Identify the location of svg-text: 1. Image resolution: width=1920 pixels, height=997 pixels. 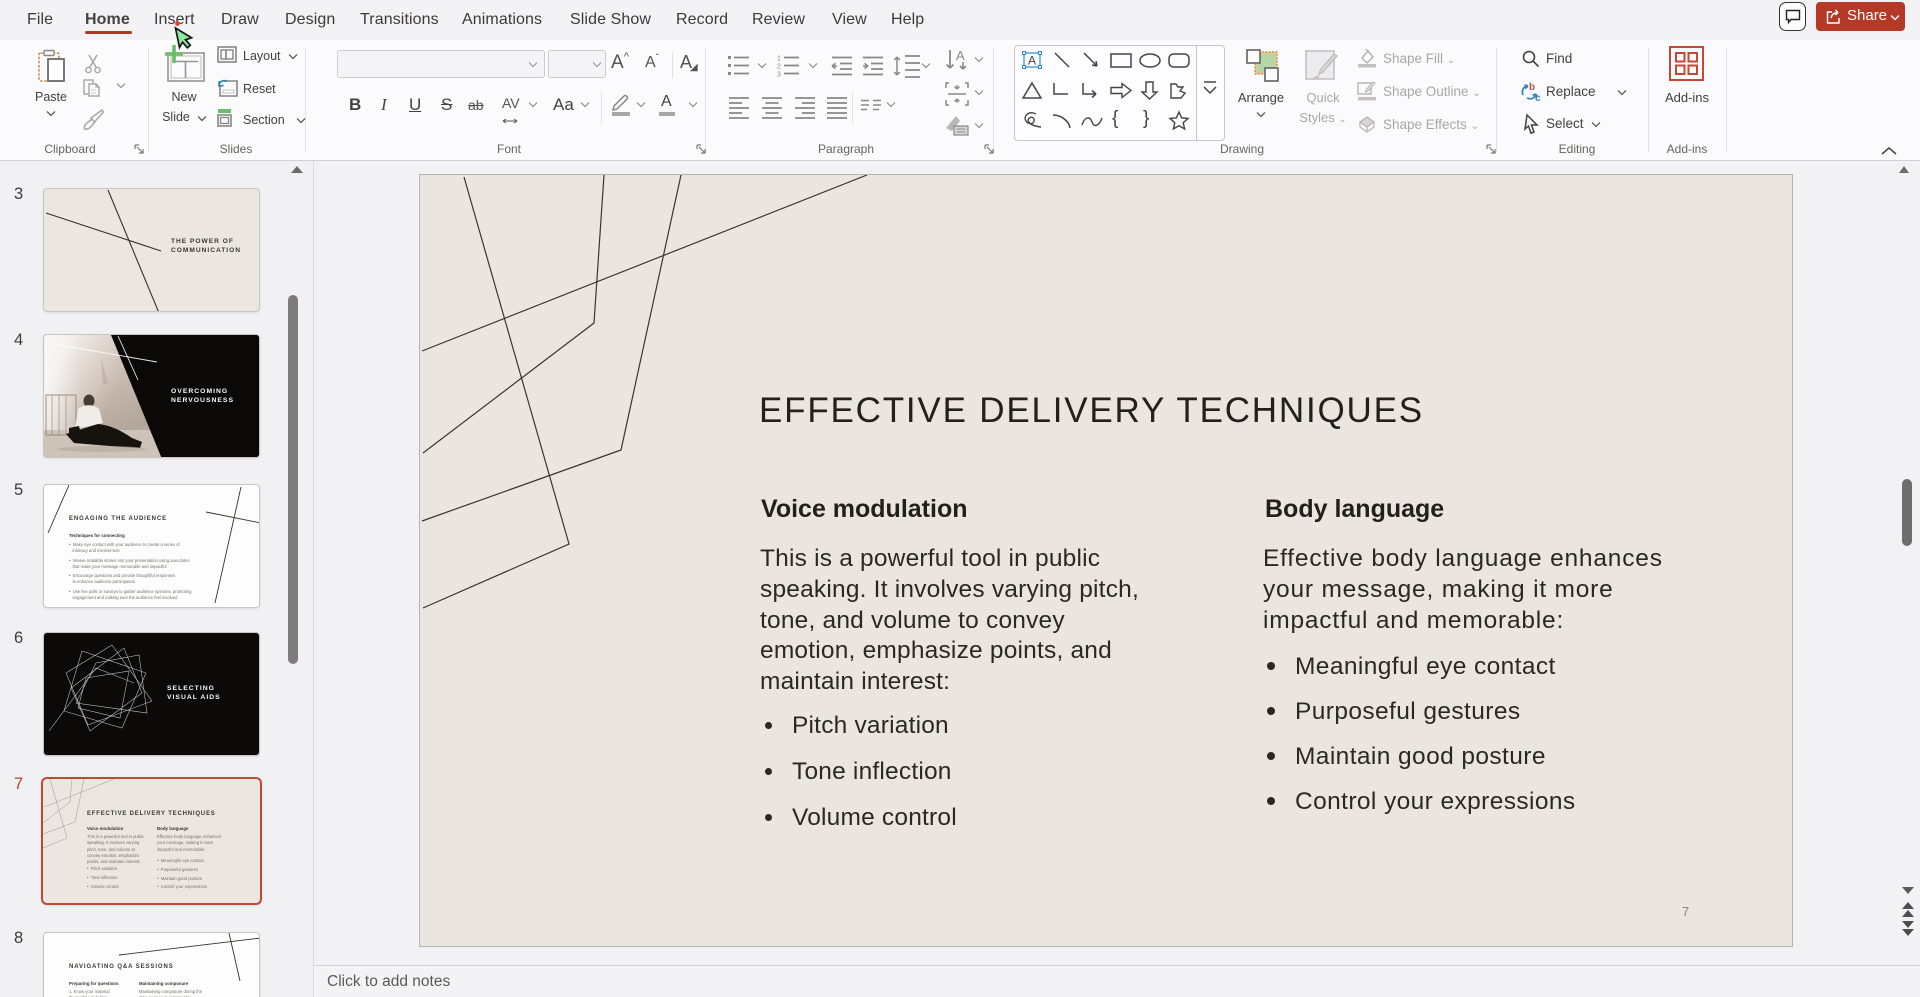
(779, 59).